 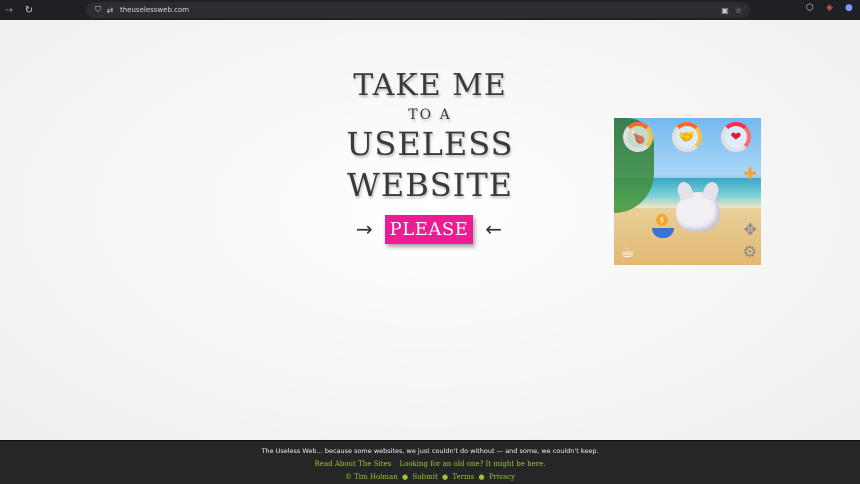 I want to click on extension-icon: ◈, so click(x=829, y=8).